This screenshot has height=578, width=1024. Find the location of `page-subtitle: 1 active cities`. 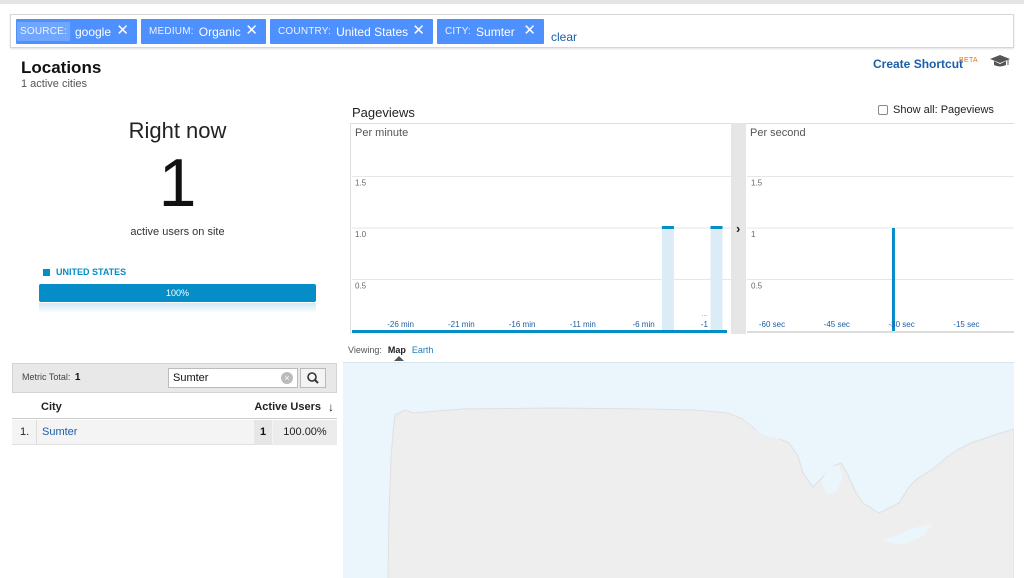

page-subtitle: 1 active cities is located at coordinates (54, 84).